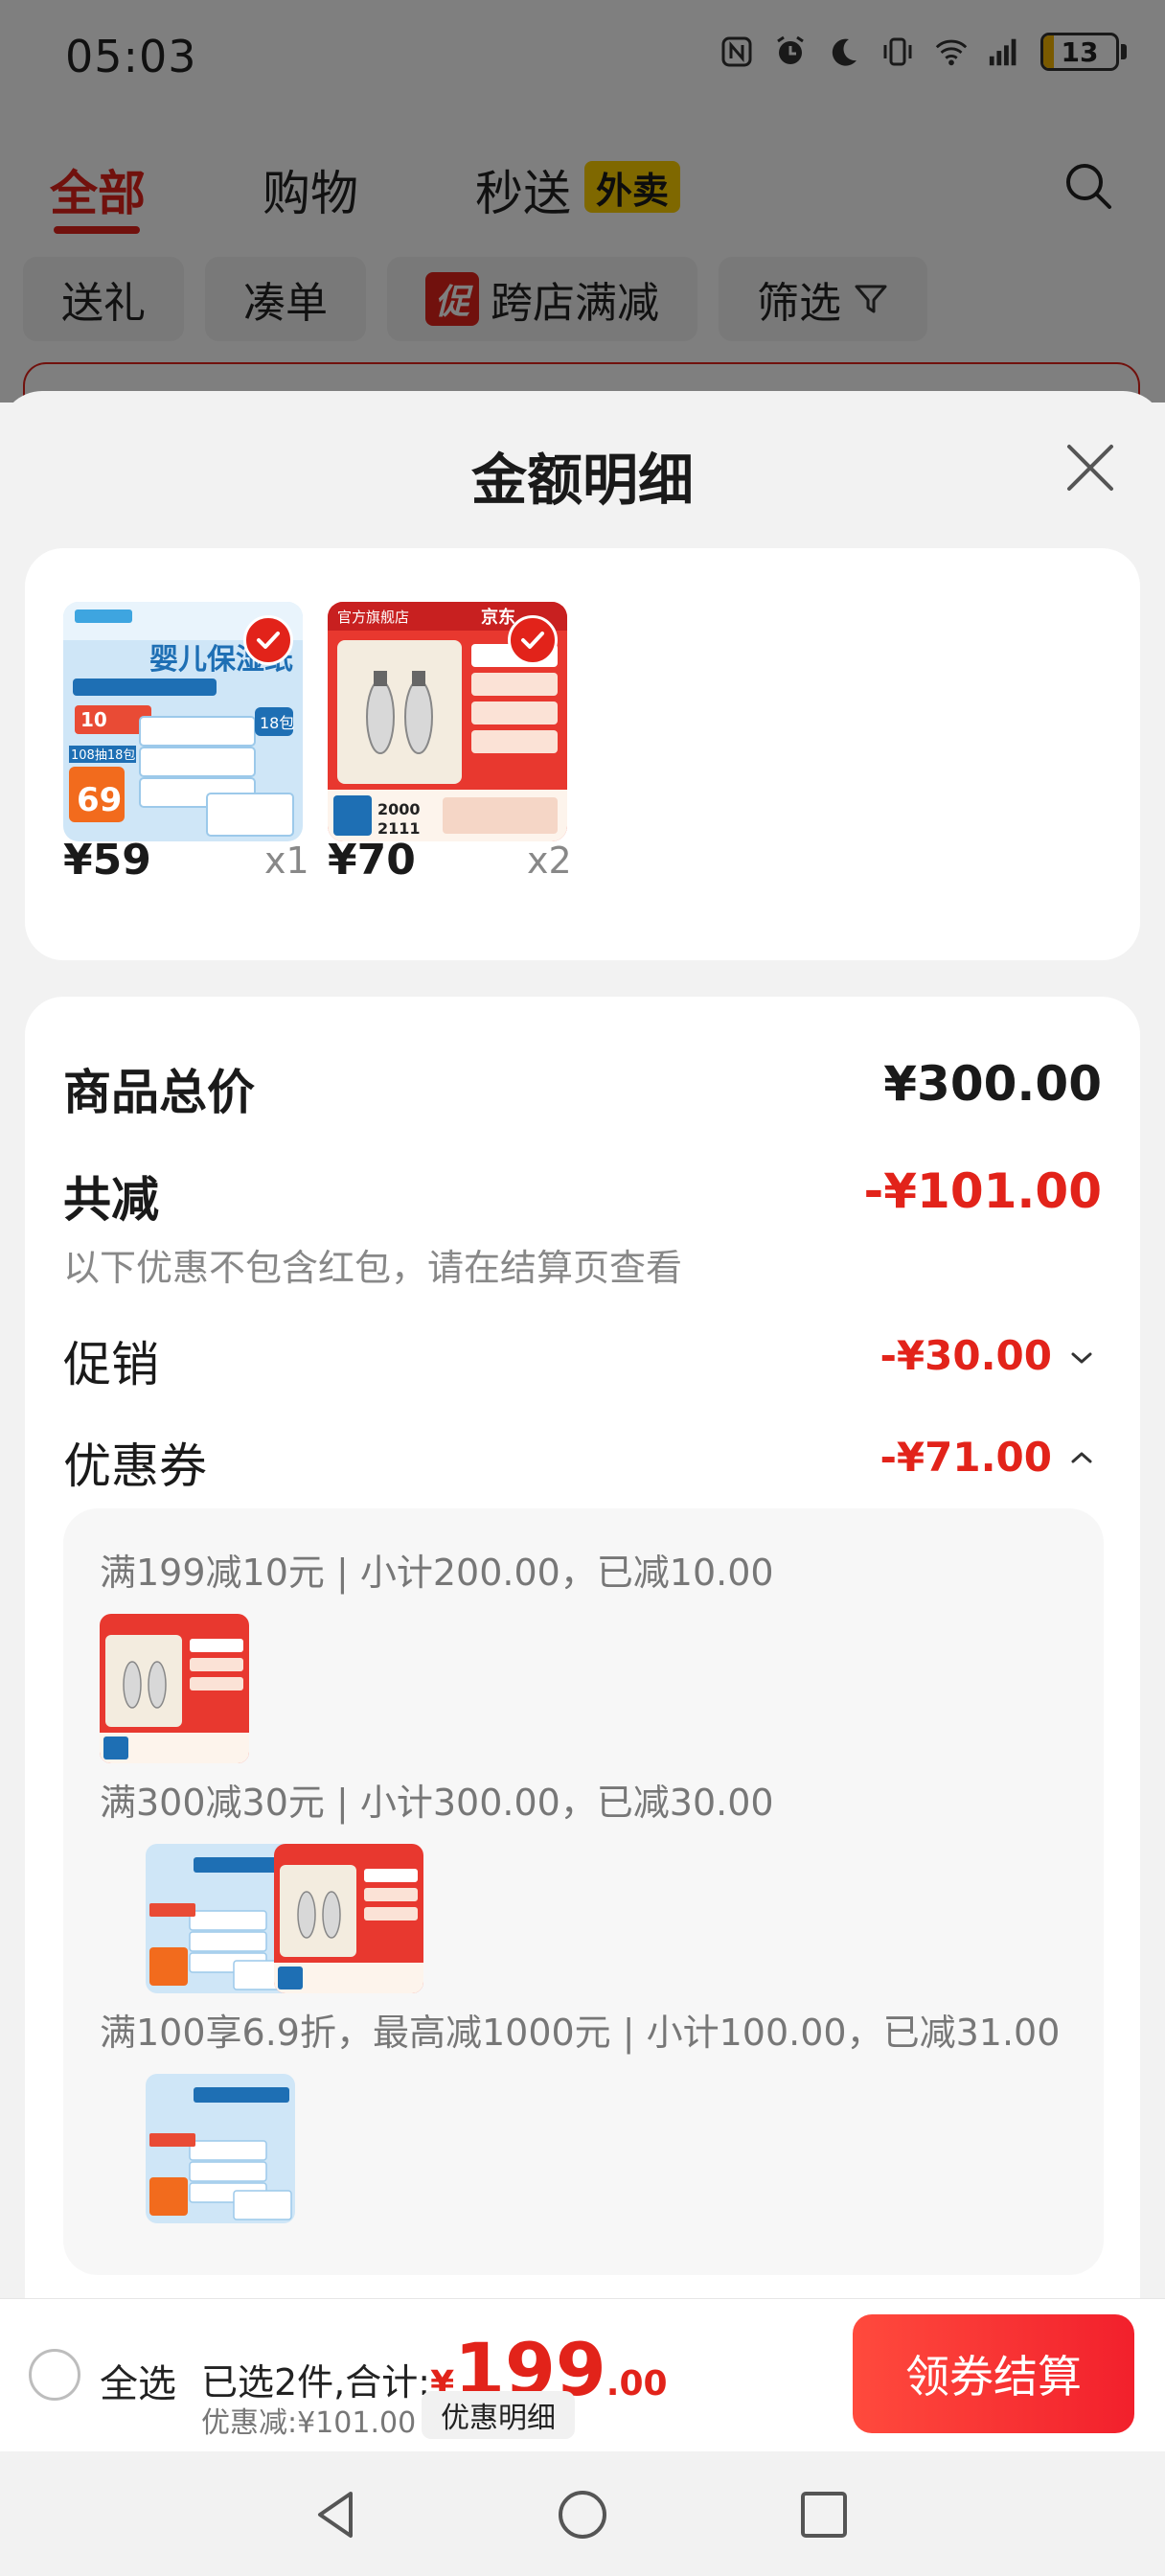  What do you see at coordinates (135, 1462) in the screenshot?
I see `coupon-label: 优惠券` at bounding box center [135, 1462].